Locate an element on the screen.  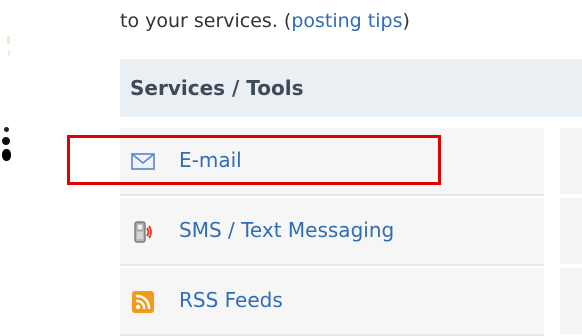
edge-dots is located at coordinates (7, 149).